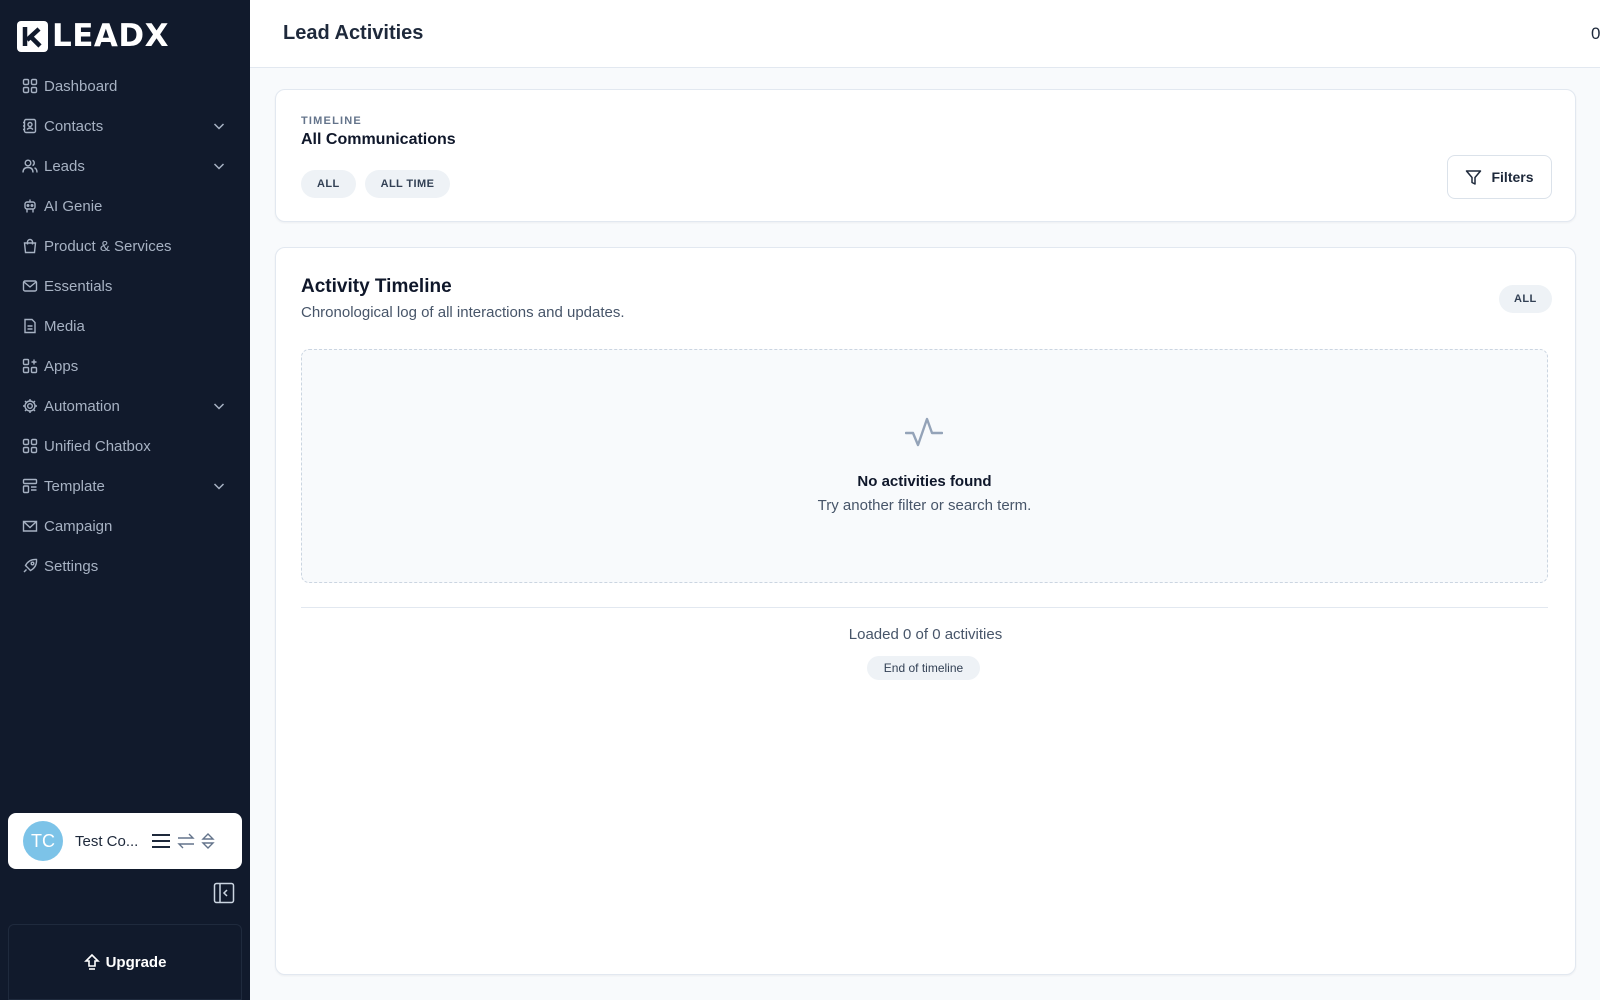 The height and width of the screenshot is (1000, 1600). Describe the element at coordinates (125, 566) in the screenshot. I see `sidebar-item-settings: Settings` at that location.